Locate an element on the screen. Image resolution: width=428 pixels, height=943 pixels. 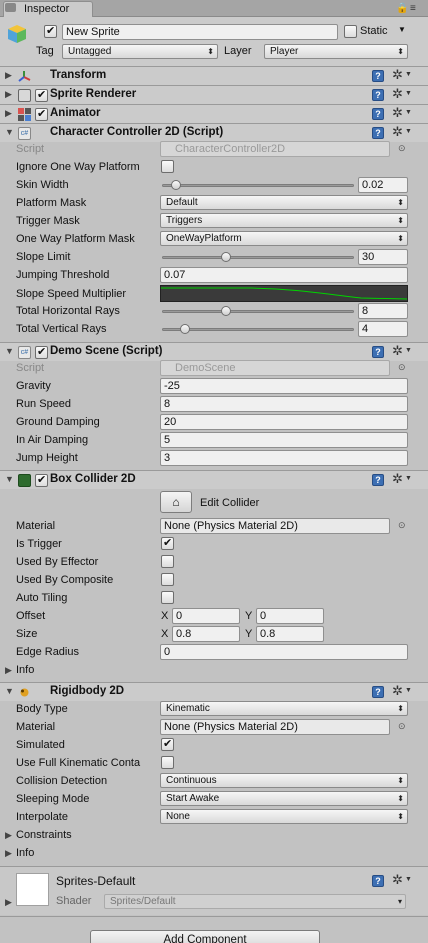
oneway-mask-dropdown: OneWayPlatform ⬍ is located at coordinates (284, 238).